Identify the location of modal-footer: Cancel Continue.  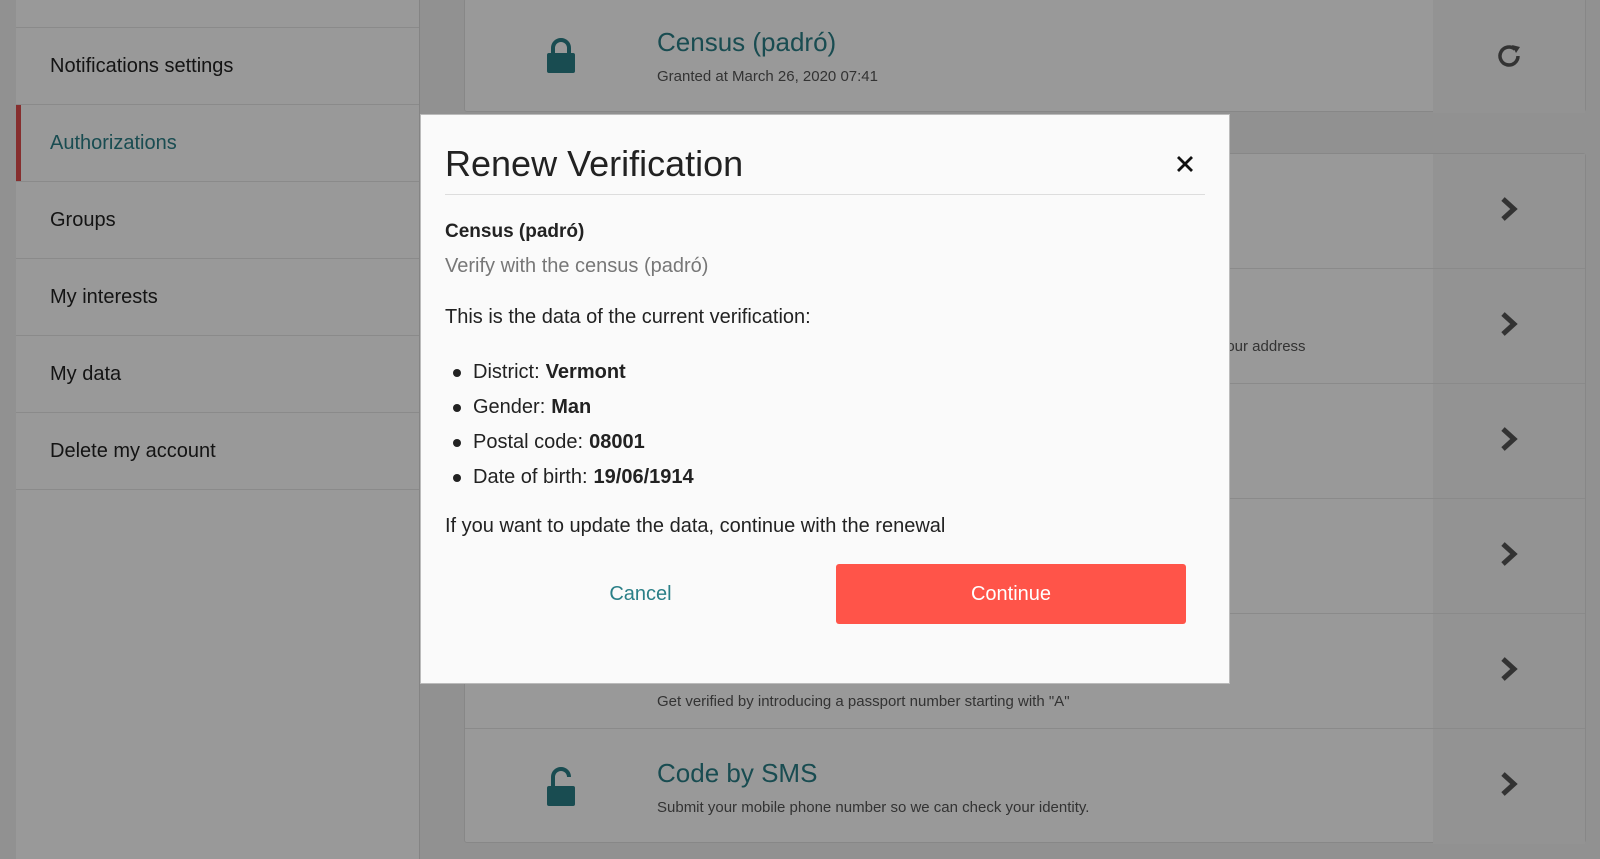
(825, 594).